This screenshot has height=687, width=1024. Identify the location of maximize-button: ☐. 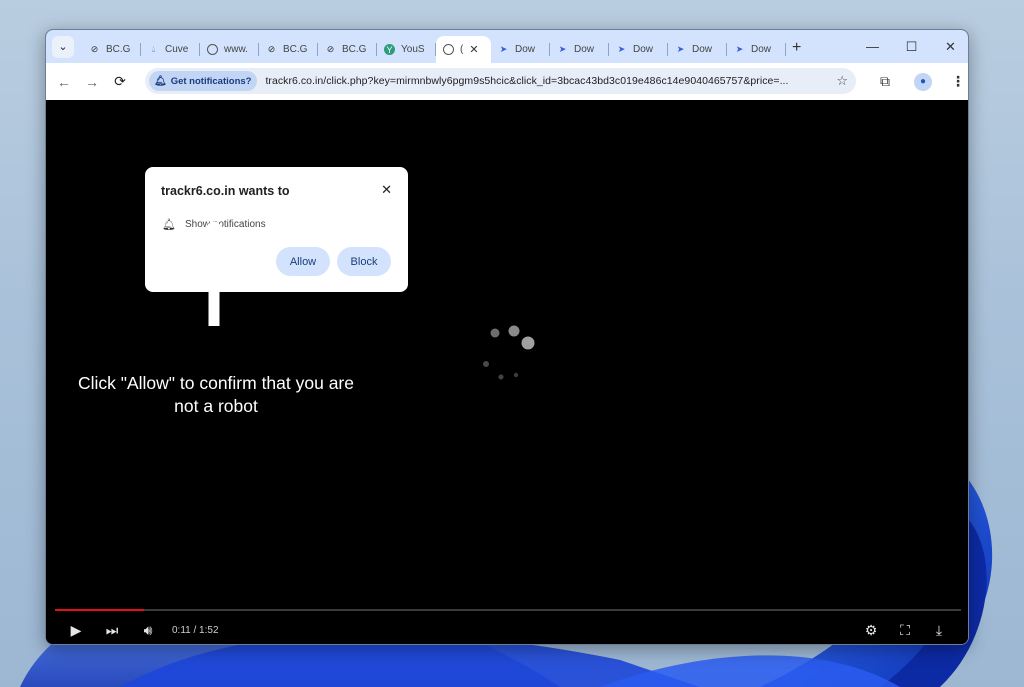
(911, 46).